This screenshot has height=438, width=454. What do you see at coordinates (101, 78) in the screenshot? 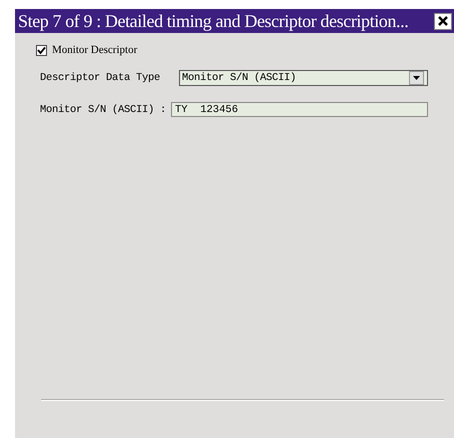
I see `field-label: Descriptor Data Type` at bounding box center [101, 78].